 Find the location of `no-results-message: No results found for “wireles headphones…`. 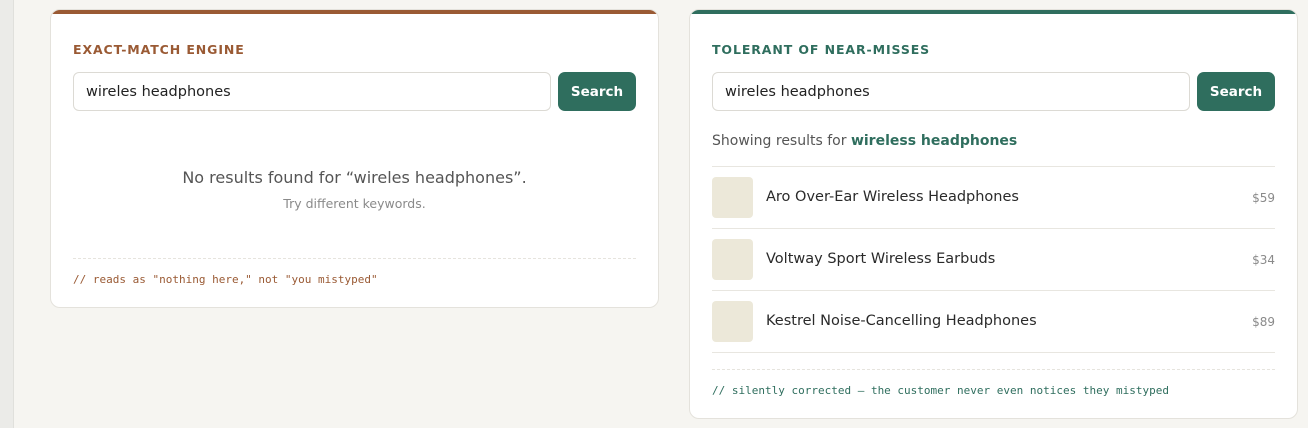

no-results-message: No results found for “wireles headphones… is located at coordinates (354, 177).